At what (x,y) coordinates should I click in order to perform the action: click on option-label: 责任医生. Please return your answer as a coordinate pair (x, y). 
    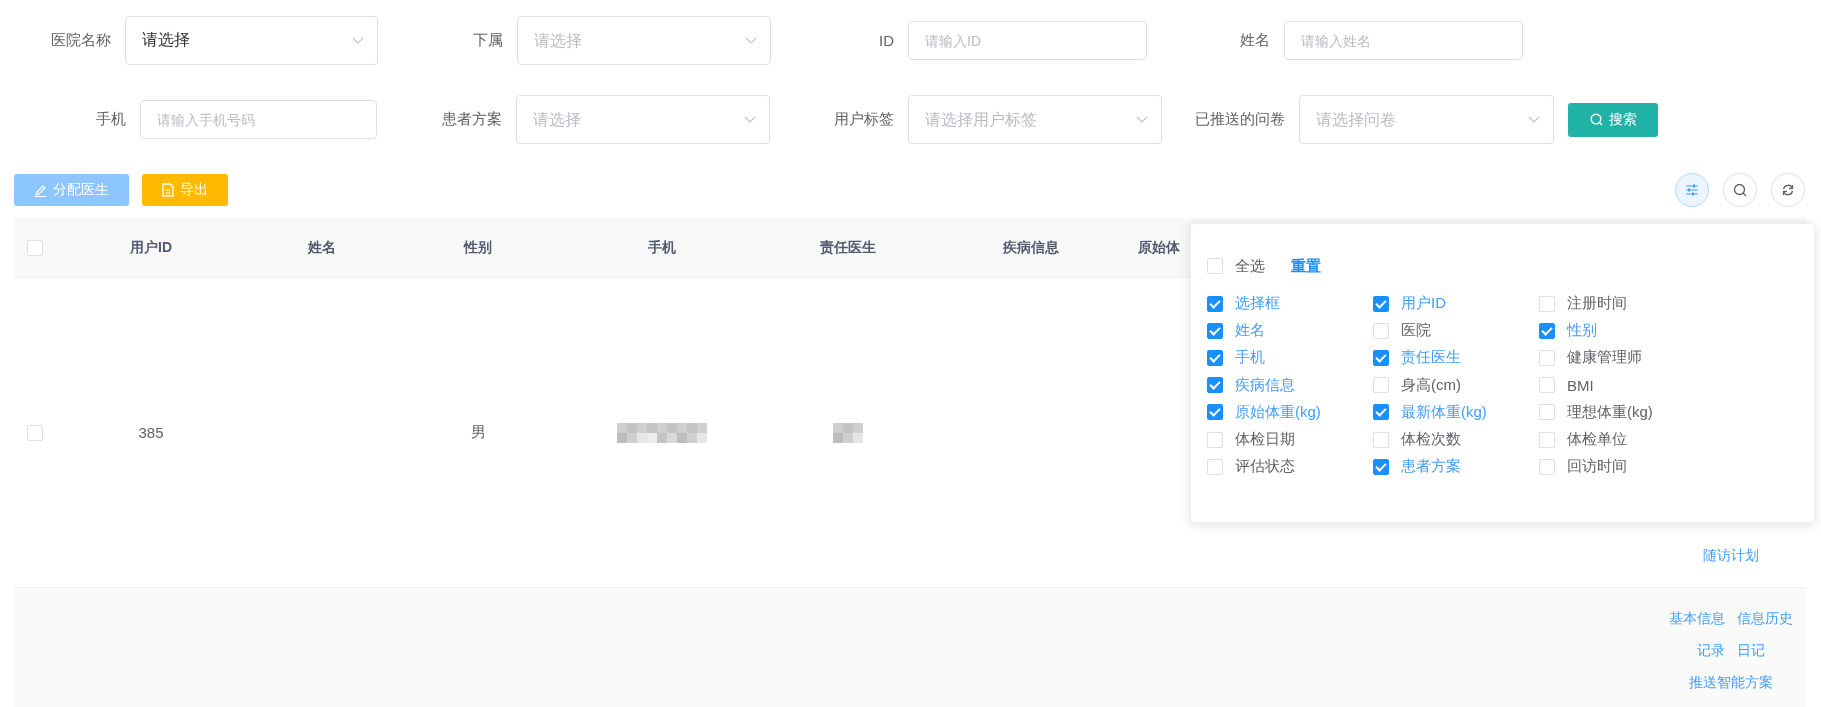
    Looking at the image, I should click on (1431, 358).